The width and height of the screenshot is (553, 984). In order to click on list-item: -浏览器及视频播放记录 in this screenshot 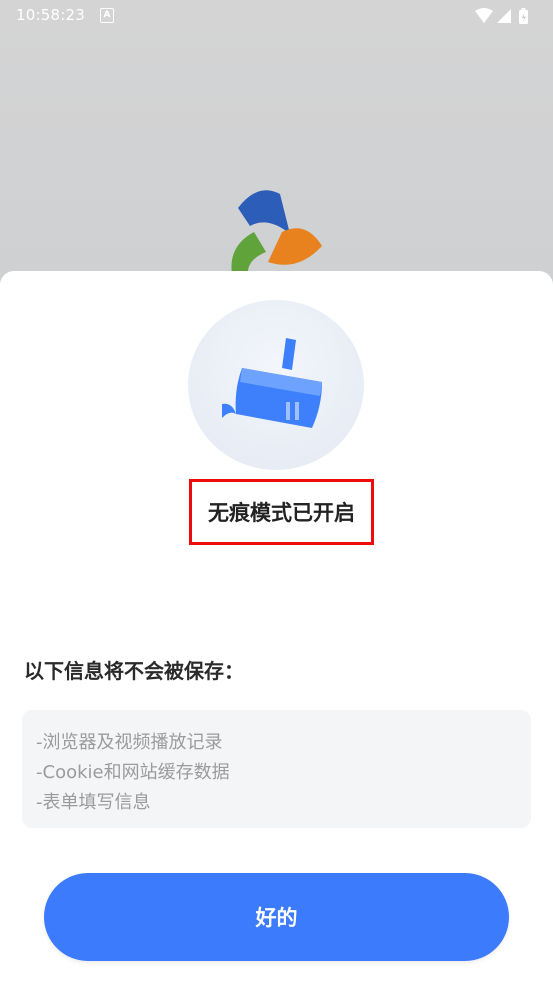, I will do `click(129, 742)`.